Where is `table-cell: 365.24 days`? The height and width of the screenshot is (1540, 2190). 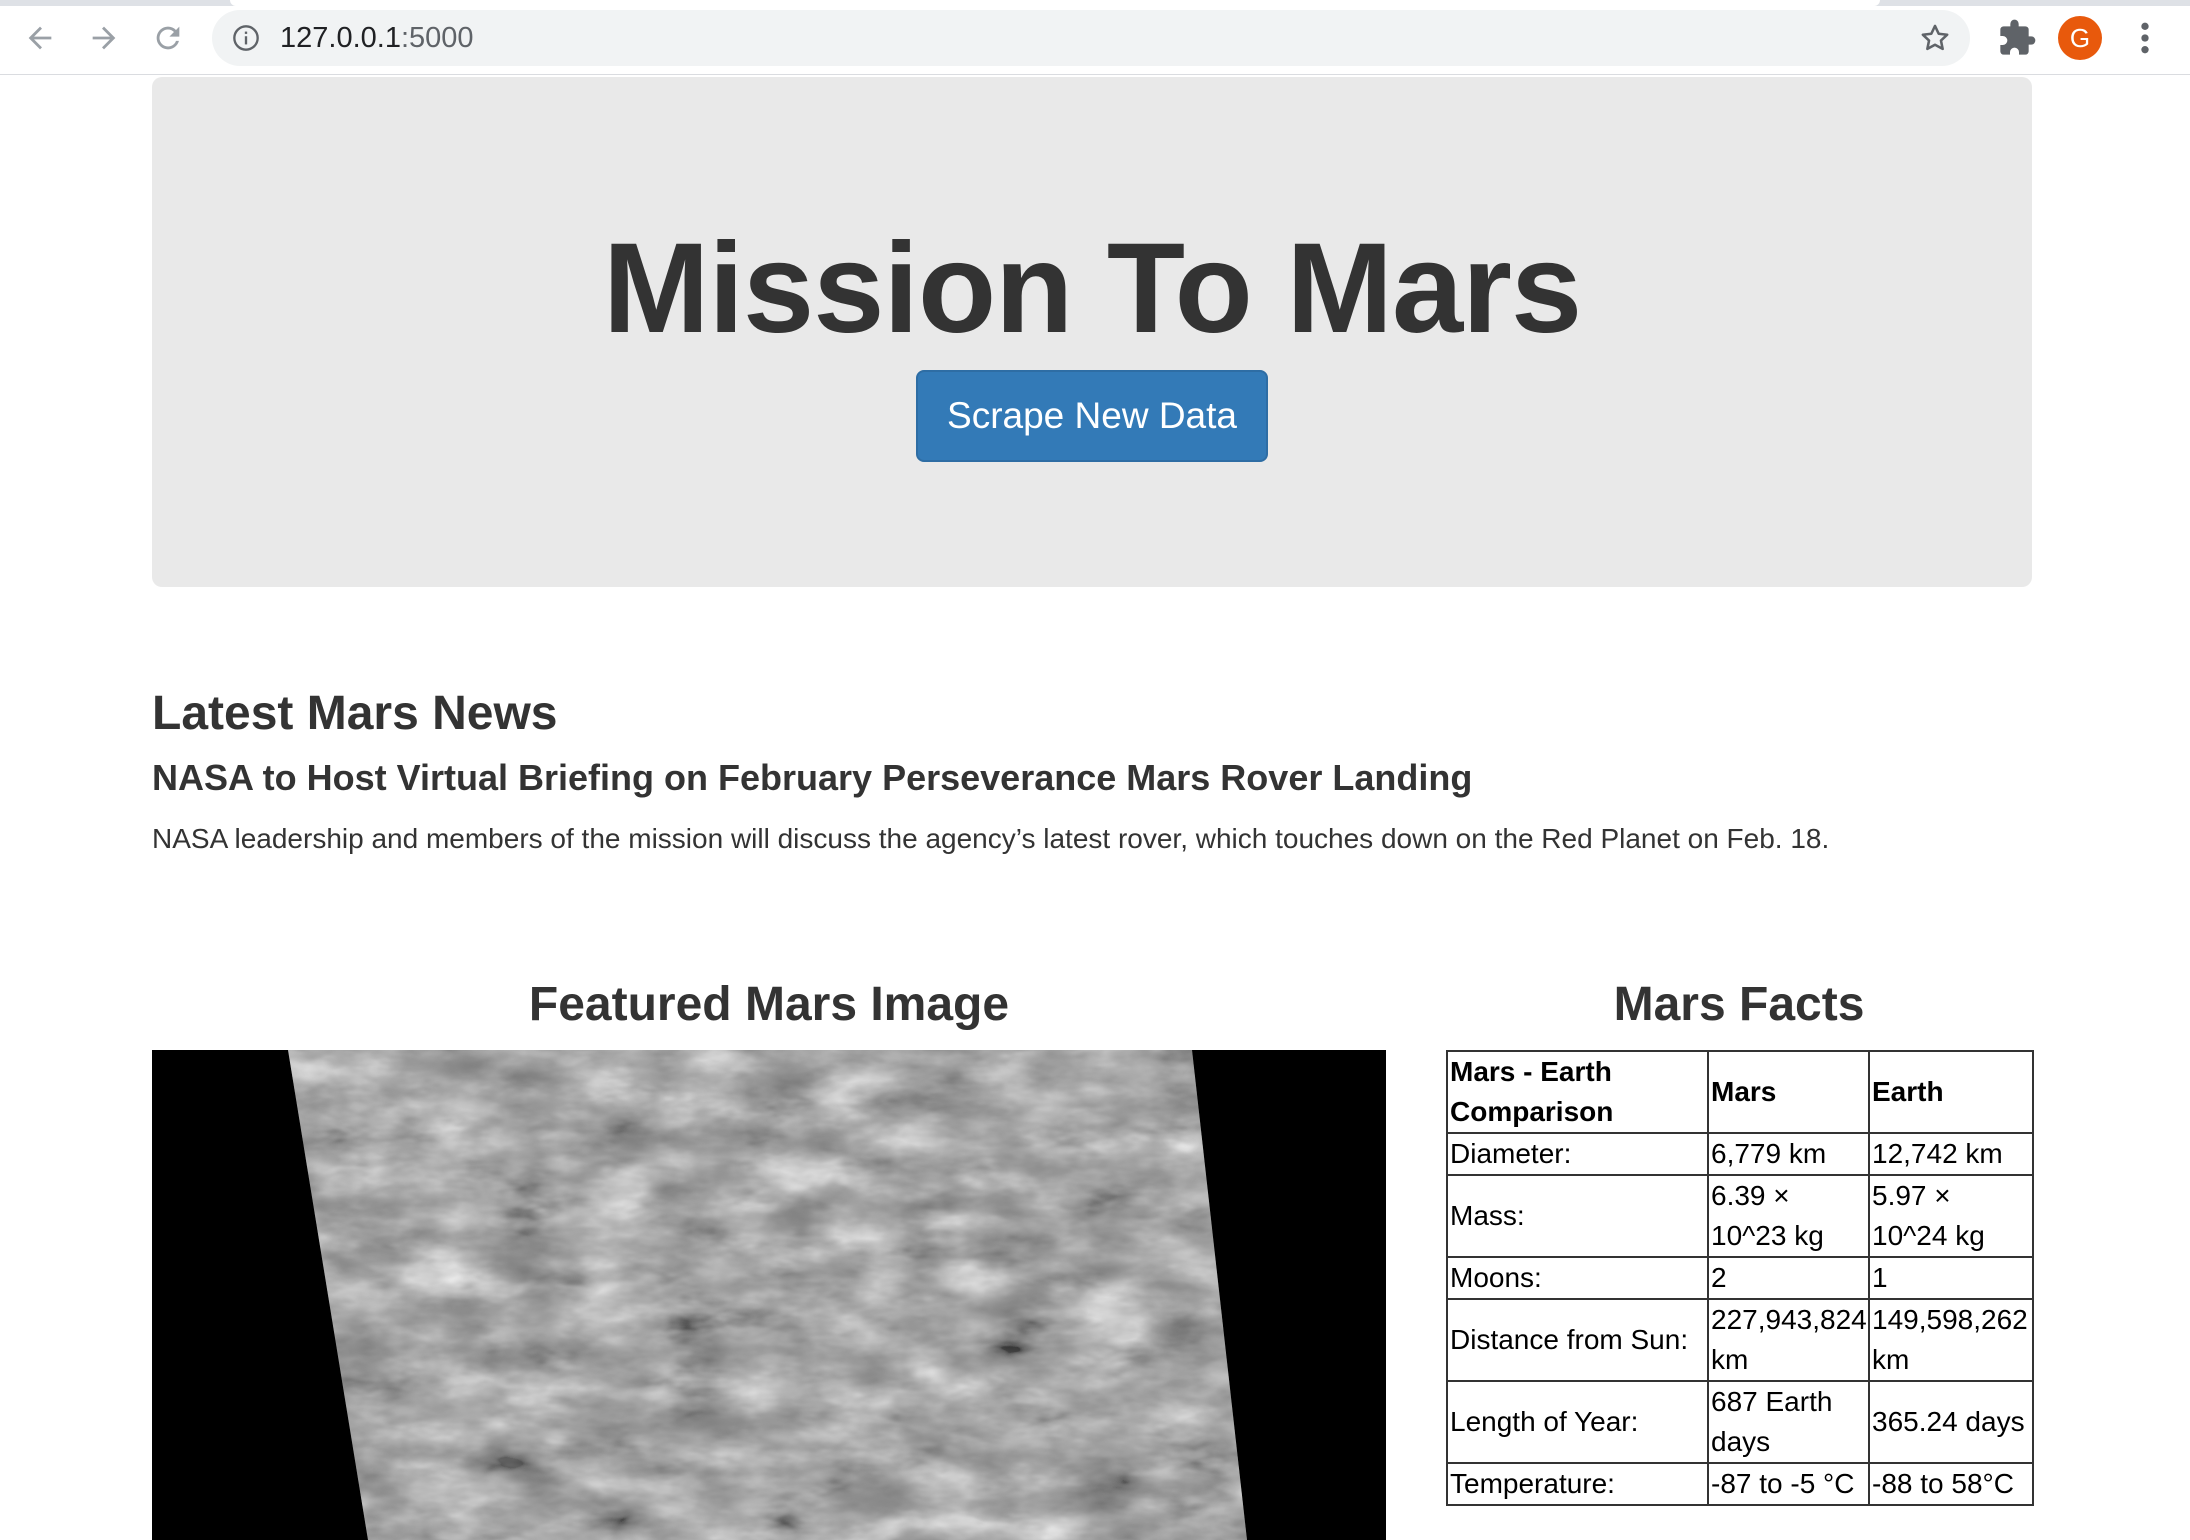 table-cell: 365.24 days is located at coordinates (1951, 1422).